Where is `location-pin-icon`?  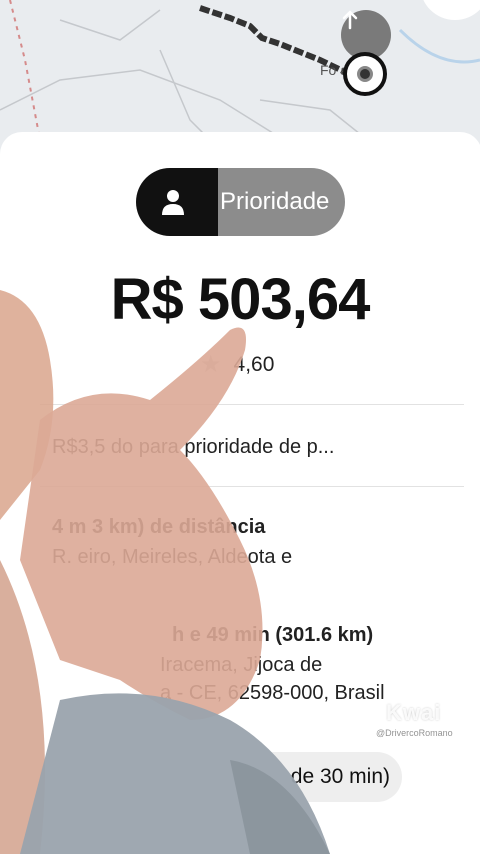 location-pin-icon is located at coordinates (365, 74).